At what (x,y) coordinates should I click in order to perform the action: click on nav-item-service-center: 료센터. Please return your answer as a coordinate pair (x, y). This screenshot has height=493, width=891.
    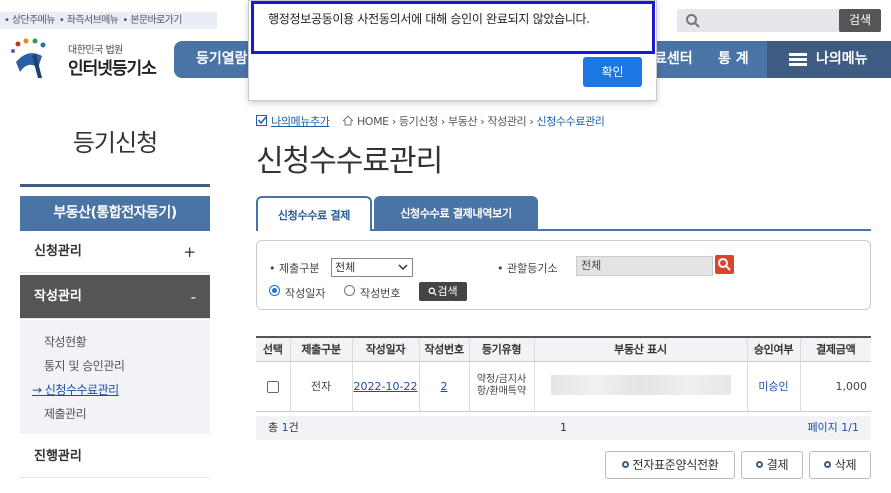
    Looking at the image, I should click on (673, 59).